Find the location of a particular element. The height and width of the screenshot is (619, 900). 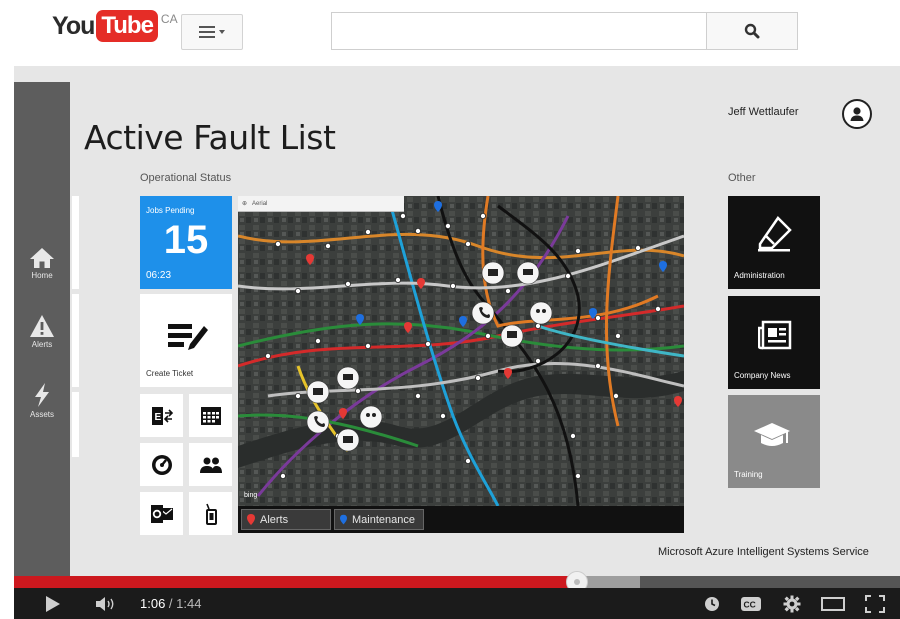

outlook-tile is located at coordinates (161, 513).